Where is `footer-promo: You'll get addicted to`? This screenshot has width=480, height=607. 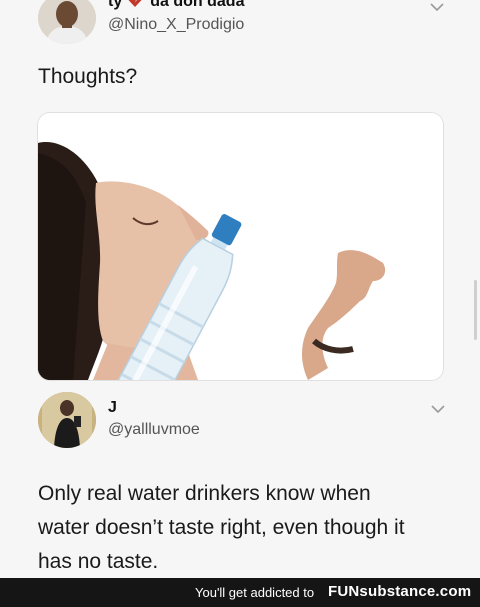 footer-promo: You'll get addicted to is located at coordinates (255, 592).